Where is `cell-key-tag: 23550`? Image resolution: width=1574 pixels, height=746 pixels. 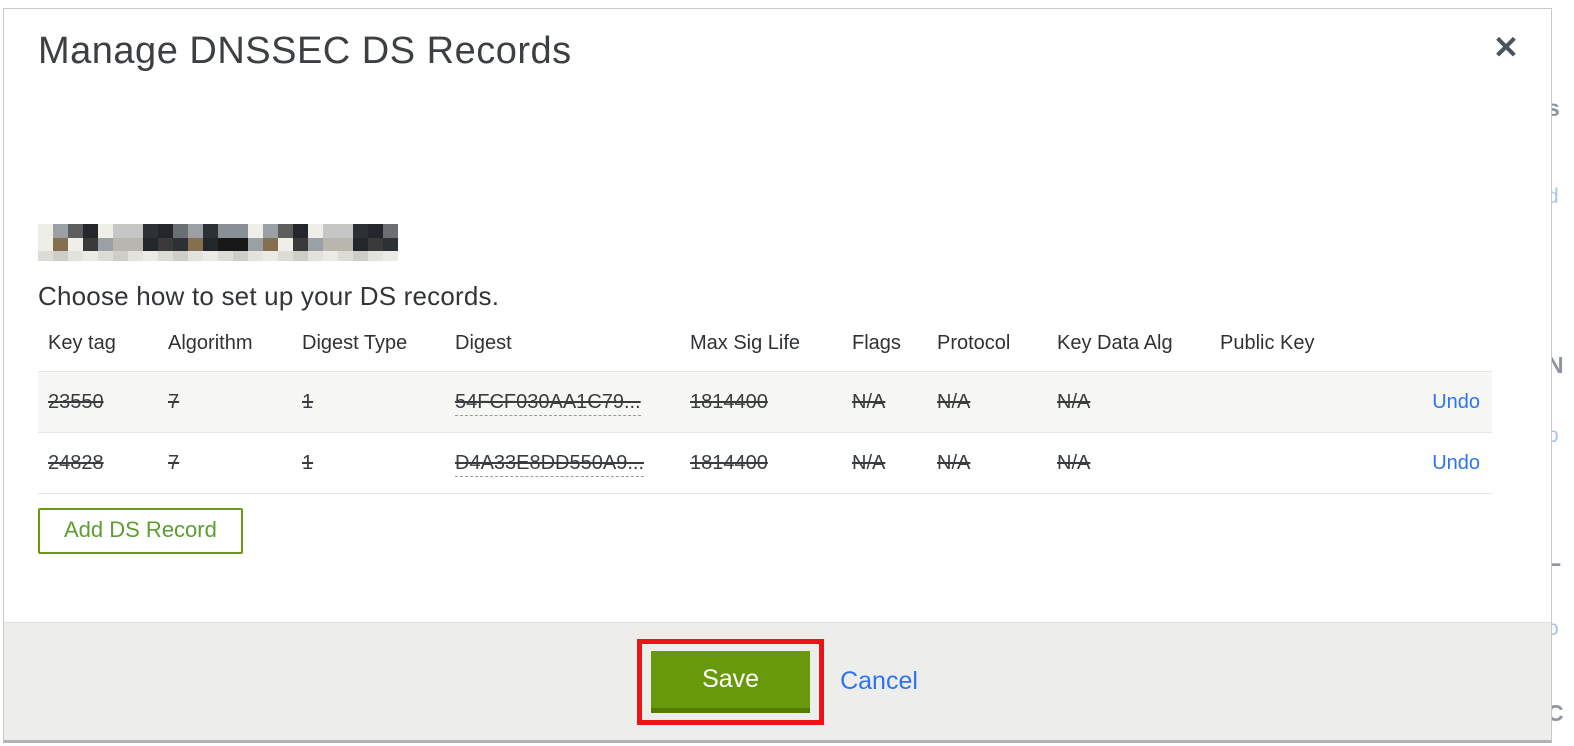 cell-key-tag: 23550 is located at coordinates (103, 402).